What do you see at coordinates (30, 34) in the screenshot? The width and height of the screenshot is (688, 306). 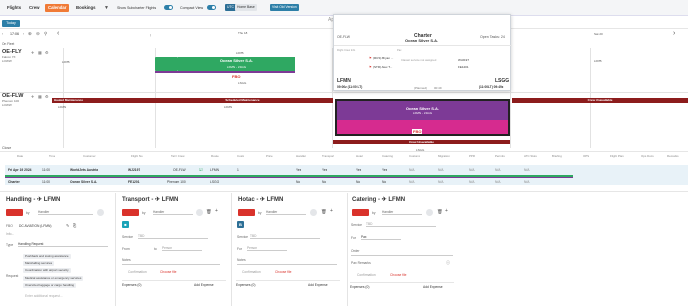 I see `zoom-in-icon: ⊕` at bounding box center [30, 34].